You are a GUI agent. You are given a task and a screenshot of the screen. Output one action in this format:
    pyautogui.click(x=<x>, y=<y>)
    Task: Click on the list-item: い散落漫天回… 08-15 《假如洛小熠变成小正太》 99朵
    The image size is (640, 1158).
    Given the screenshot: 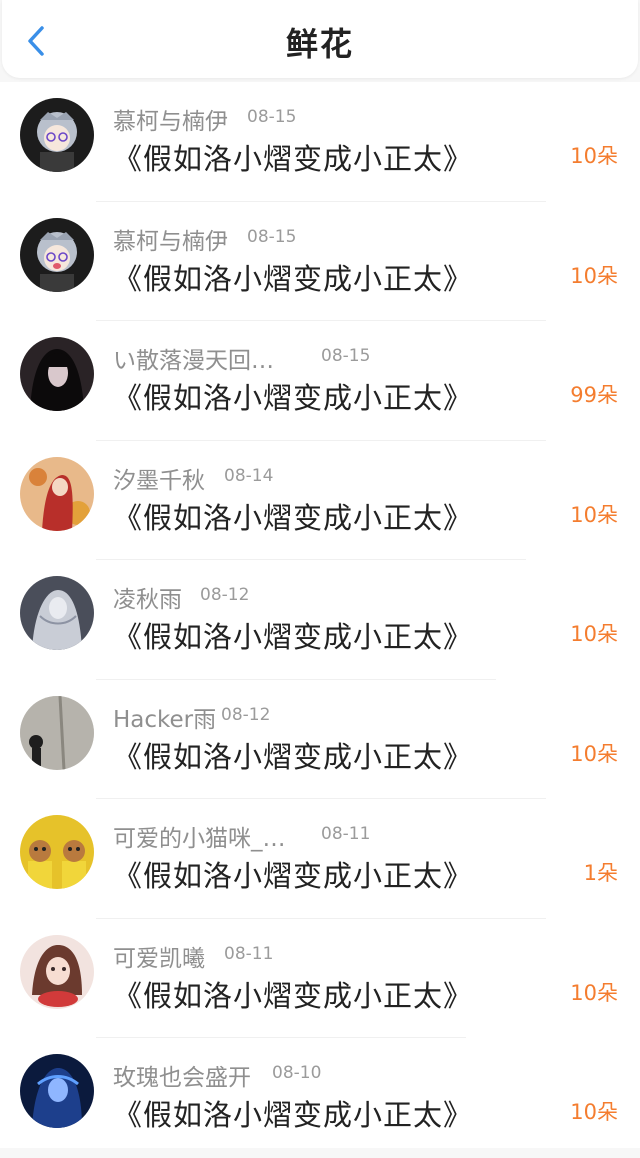 What is the action you would take?
    pyautogui.click(x=320, y=381)
    